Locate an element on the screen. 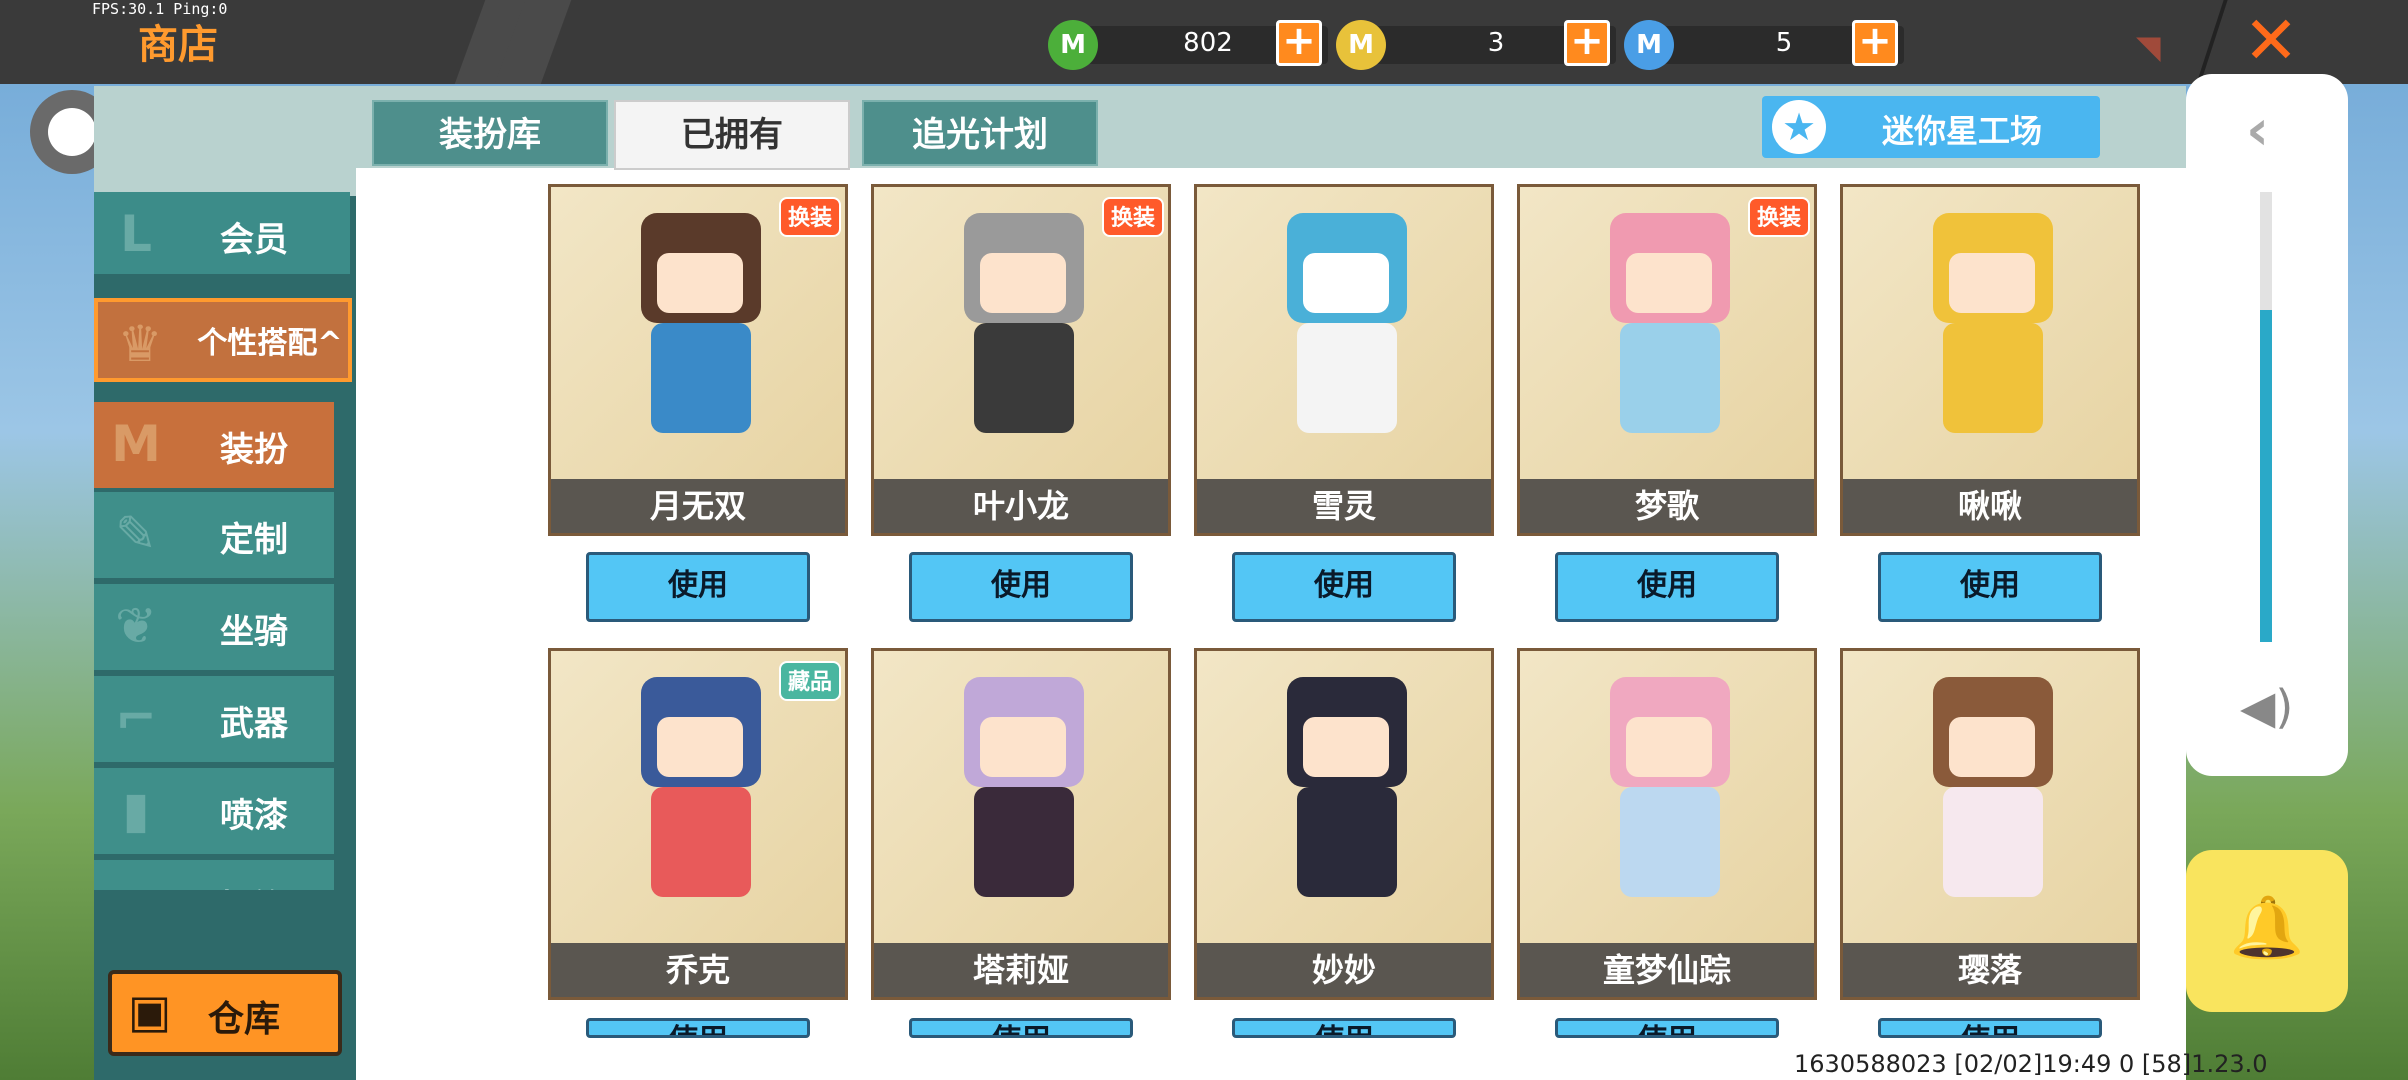 The height and width of the screenshot is (1080, 2408). item-card: 藏品 乔克 is located at coordinates (698, 824).